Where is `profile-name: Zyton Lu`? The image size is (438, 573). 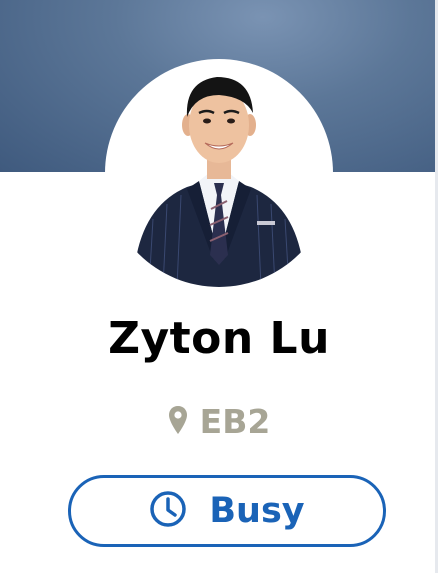
profile-name: Zyton Lu is located at coordinates (219, 338).